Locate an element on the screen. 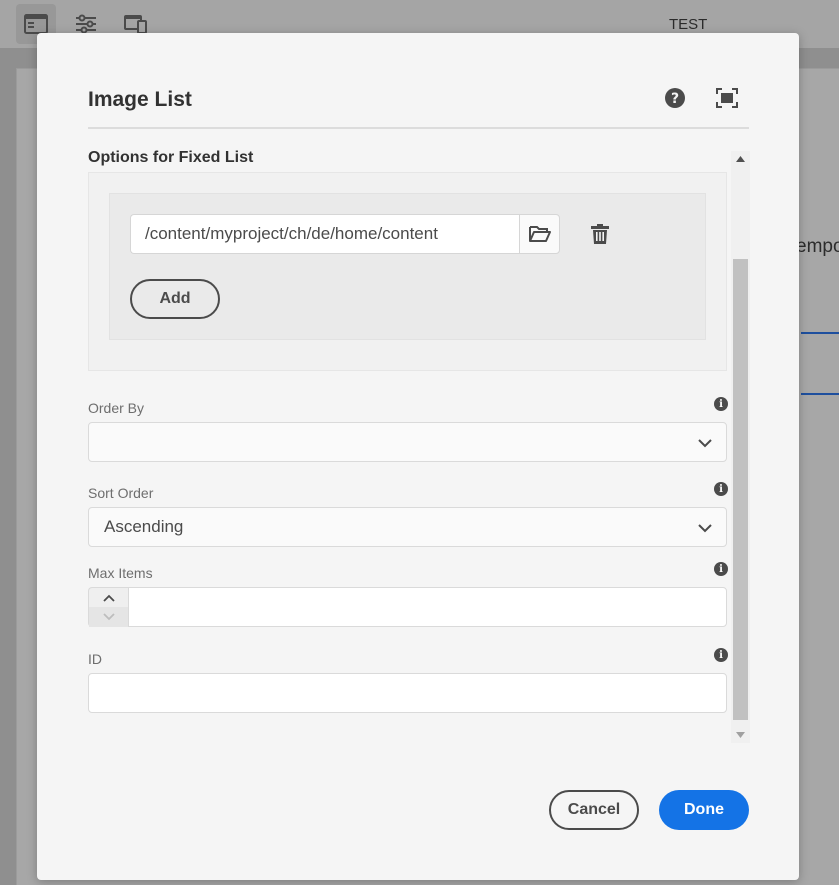 The image size is (839, 885). order-by-label: Order By is located at coordinates (116, 408).